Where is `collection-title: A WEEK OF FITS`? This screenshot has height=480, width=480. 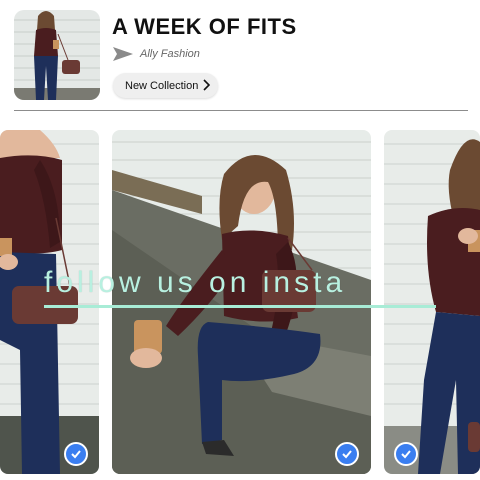 collection-title: A WEEK OF FITS is located at coordinates (204, 26).